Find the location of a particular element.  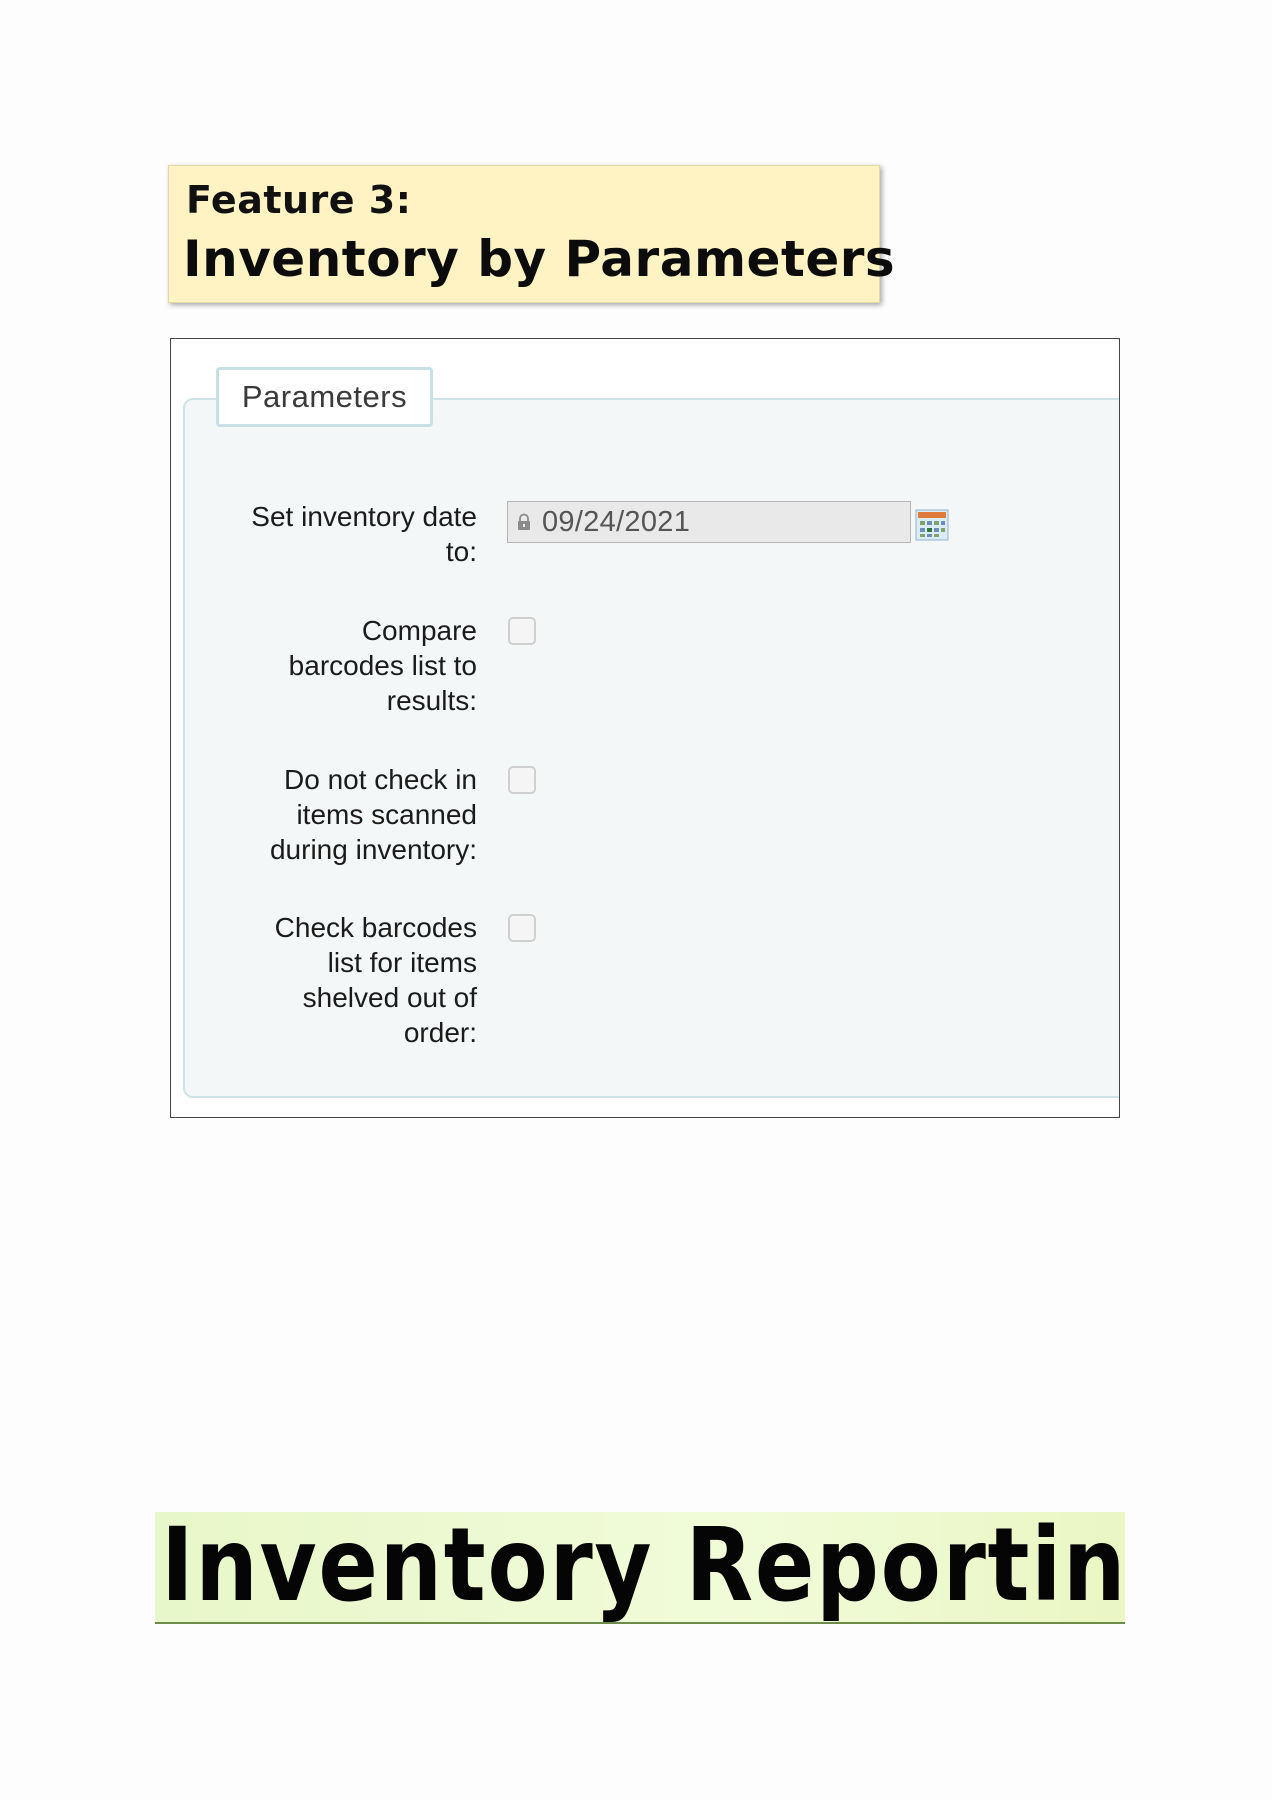

label-line: Compare is located at coordinates (419, 630).